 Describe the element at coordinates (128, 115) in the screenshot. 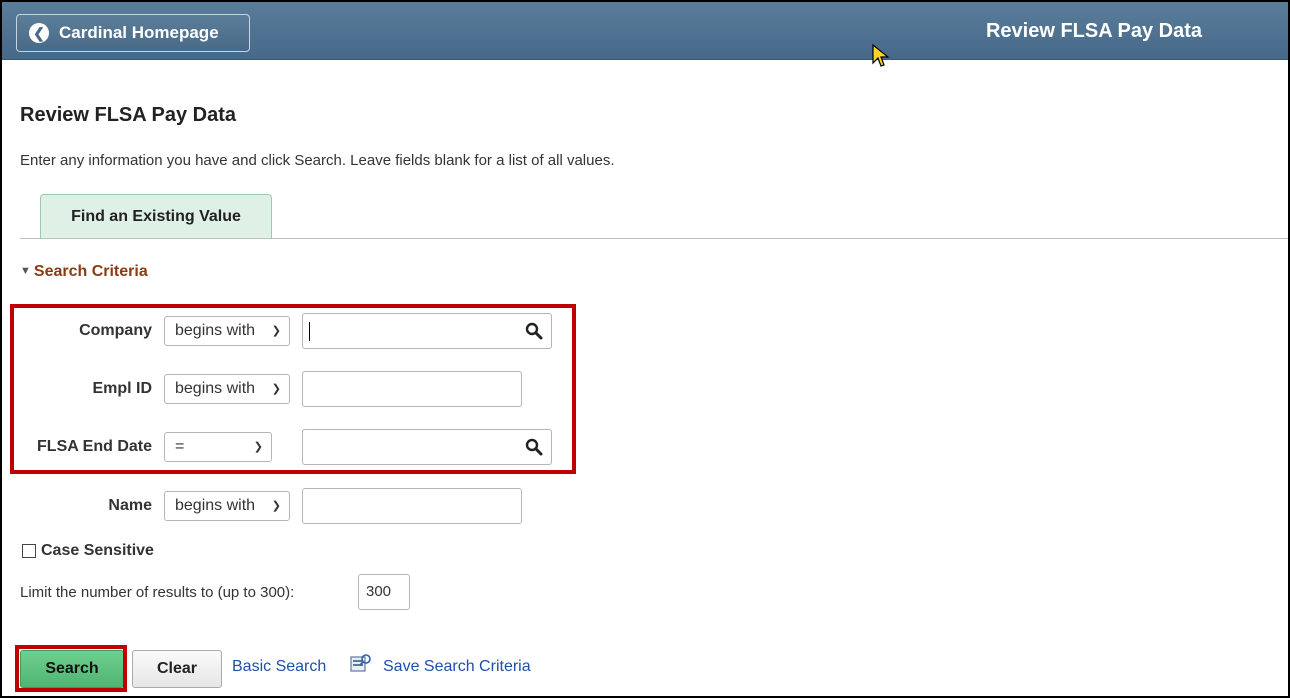

I see `page-title: Review FLSA Pay Data` at that location.